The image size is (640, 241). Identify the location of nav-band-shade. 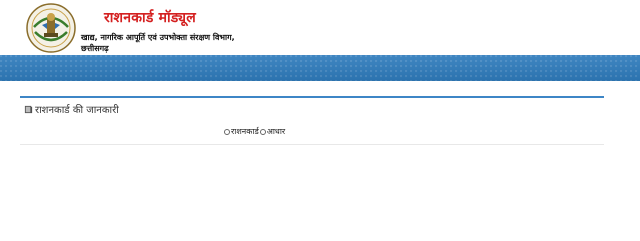
(320, 68).